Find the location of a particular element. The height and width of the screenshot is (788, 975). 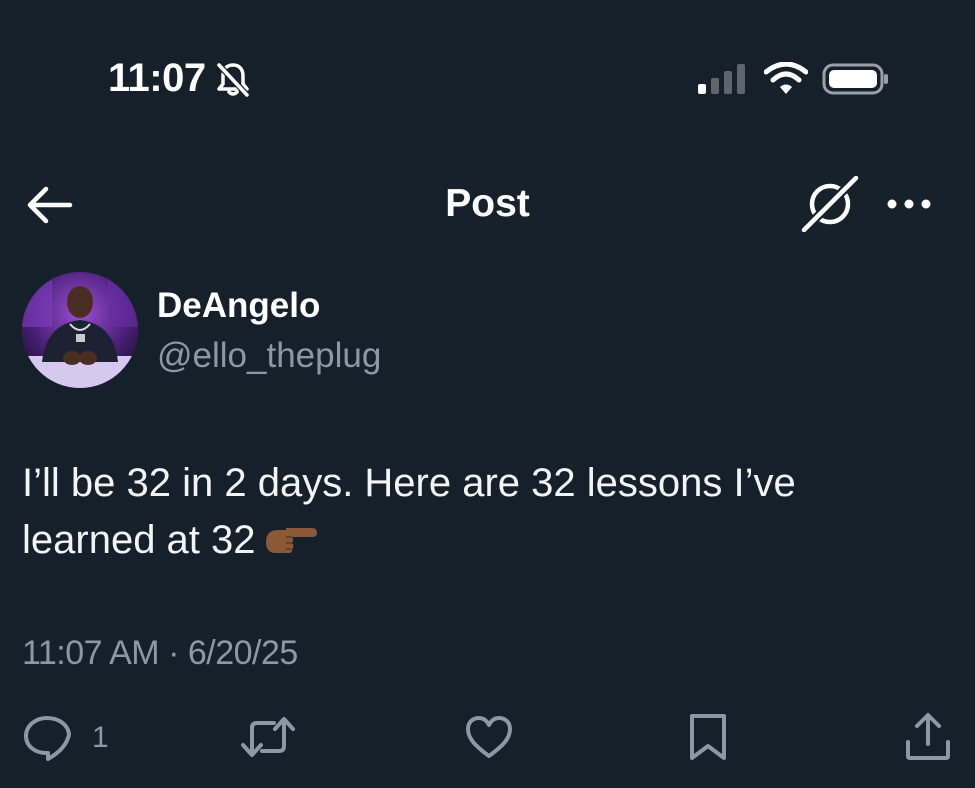

battery-icon is located at coordinates (855, 79).